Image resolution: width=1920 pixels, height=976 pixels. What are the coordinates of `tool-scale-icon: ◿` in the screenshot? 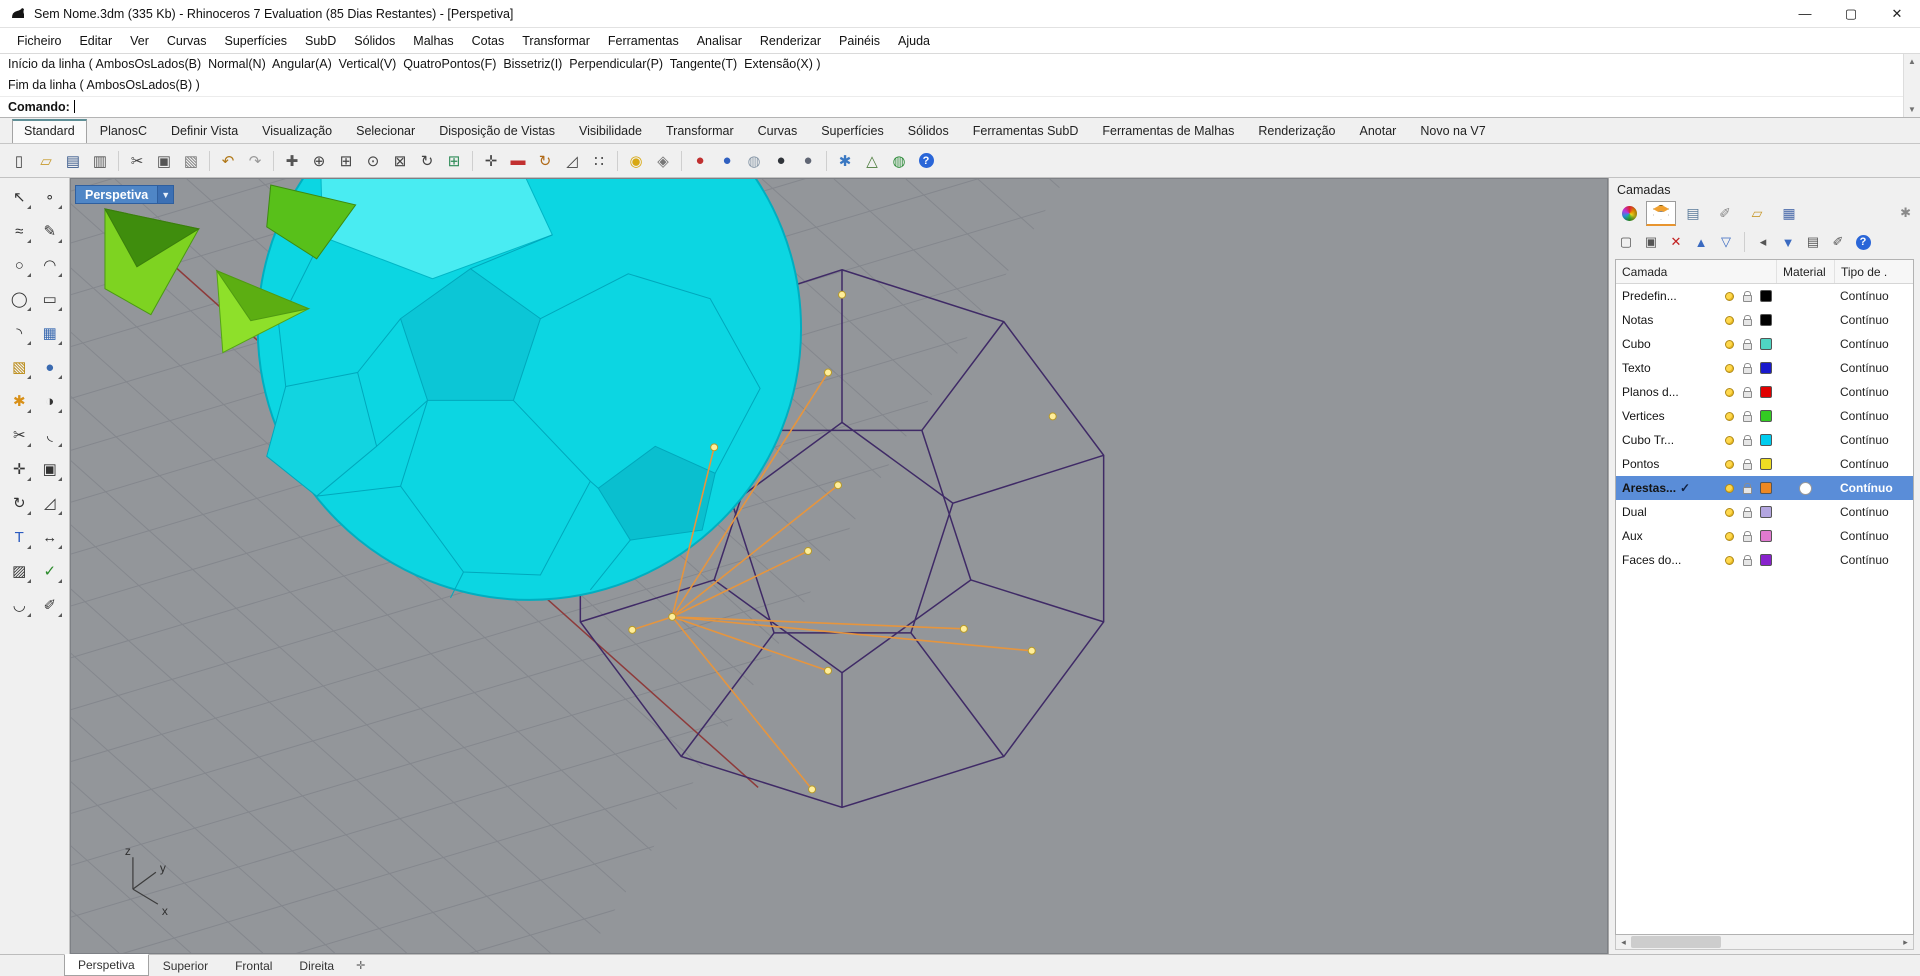 It's located at (50, 503).